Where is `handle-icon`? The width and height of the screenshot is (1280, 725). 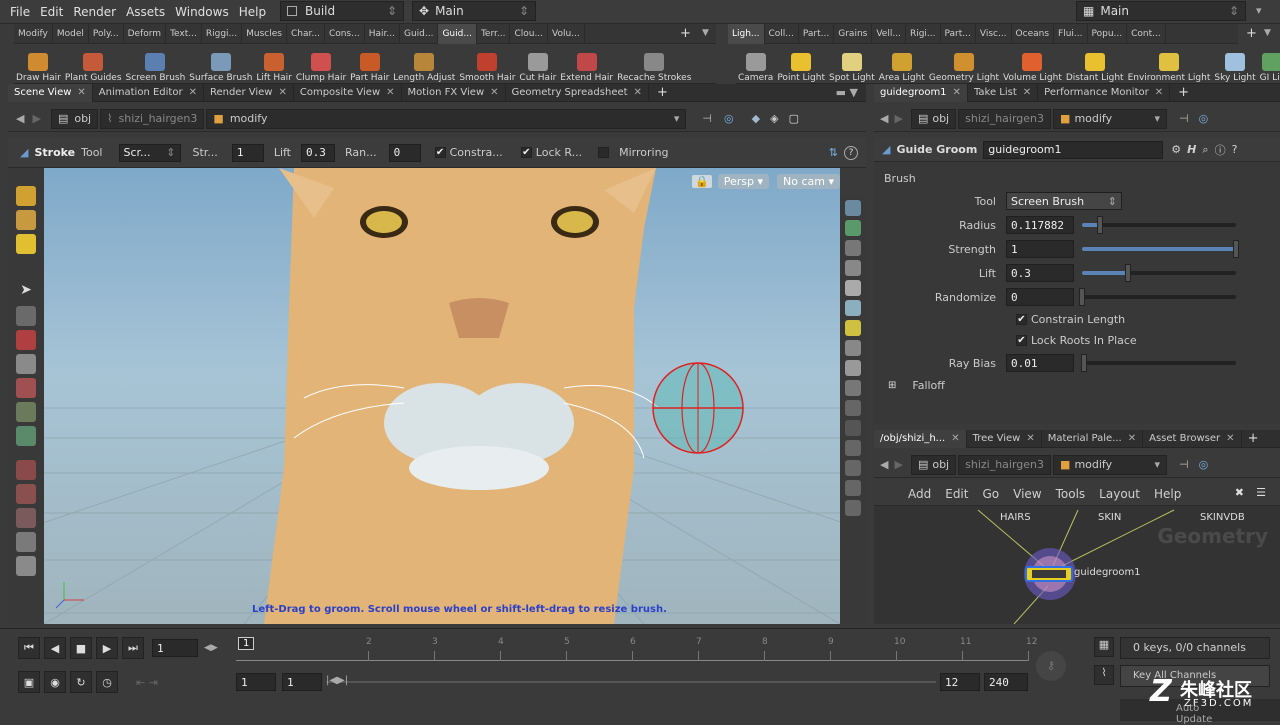
handle-icon is located at coordinates (26, 470).